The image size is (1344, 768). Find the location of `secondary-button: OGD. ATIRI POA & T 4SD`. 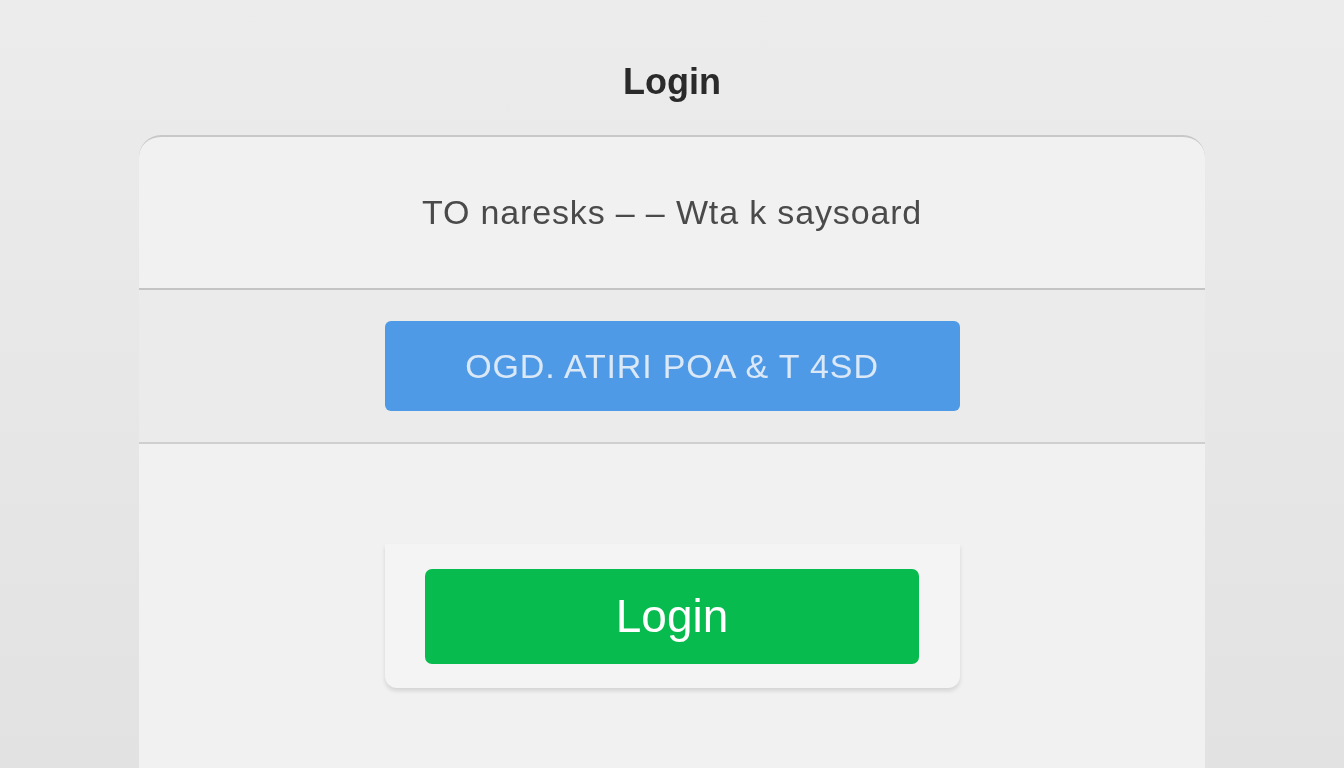

secondary-button: OGD. ATIRI POA & T 4SD is located at coordinates (672, 366).